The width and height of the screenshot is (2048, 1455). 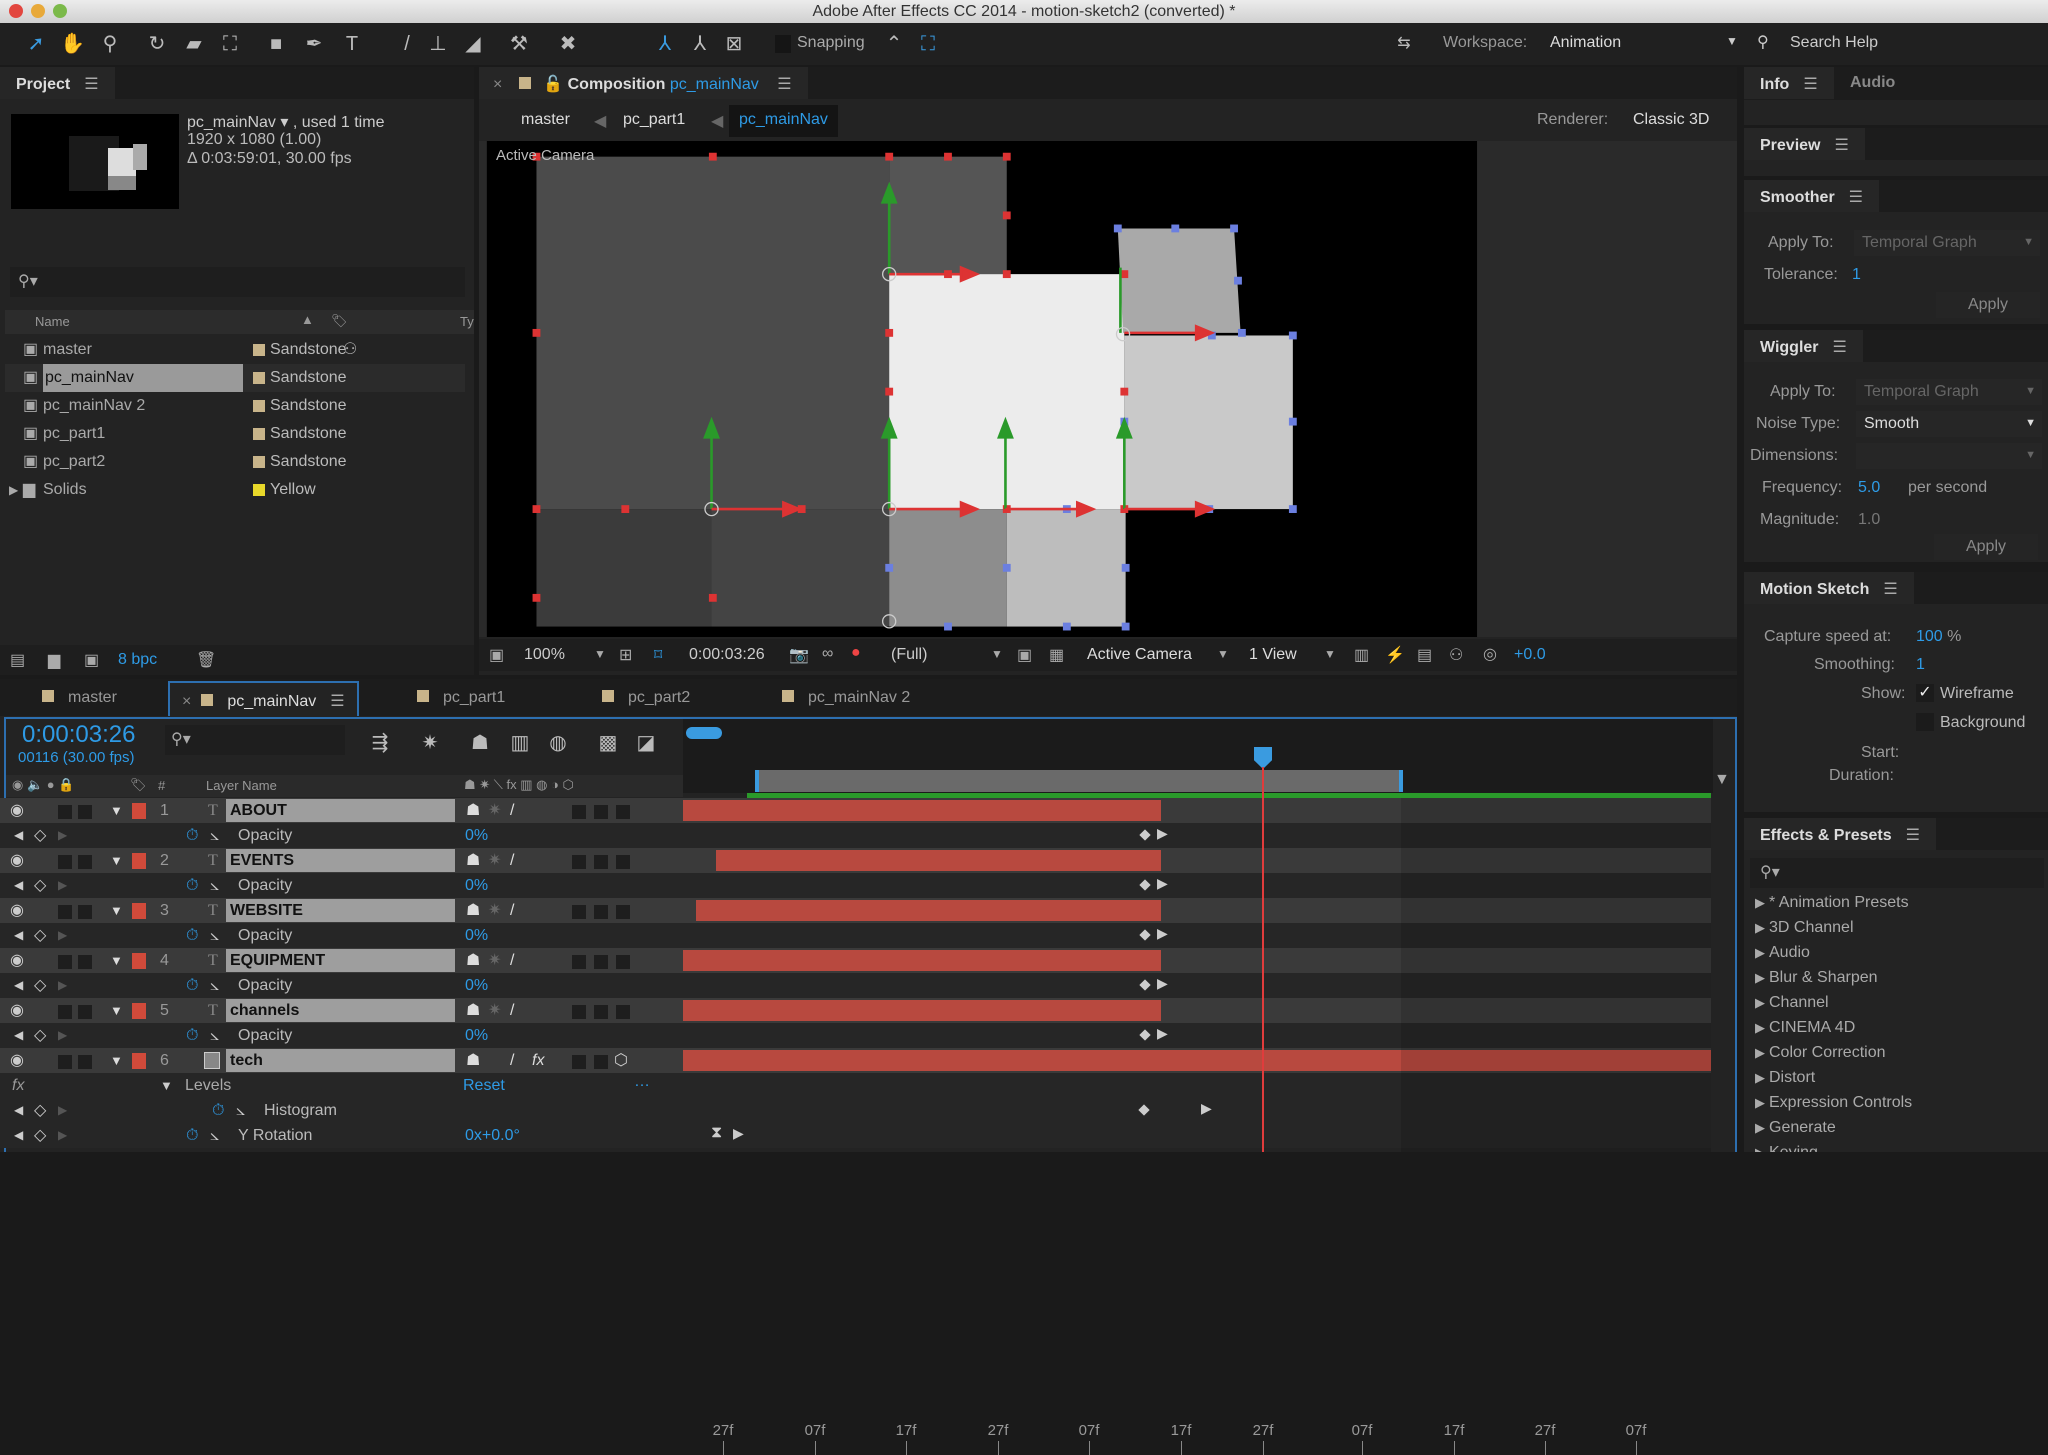 What do you see at coordinates (665, 44) in the screenshot?
I see `local-axis-icon: ⅄` at bounding box center [665, 44].